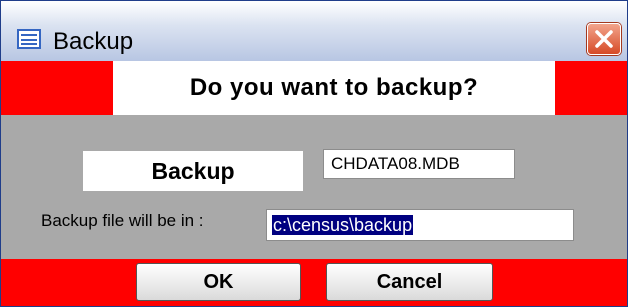  I want to click on question-heading: Do you want to backup?, so click(334, 88).